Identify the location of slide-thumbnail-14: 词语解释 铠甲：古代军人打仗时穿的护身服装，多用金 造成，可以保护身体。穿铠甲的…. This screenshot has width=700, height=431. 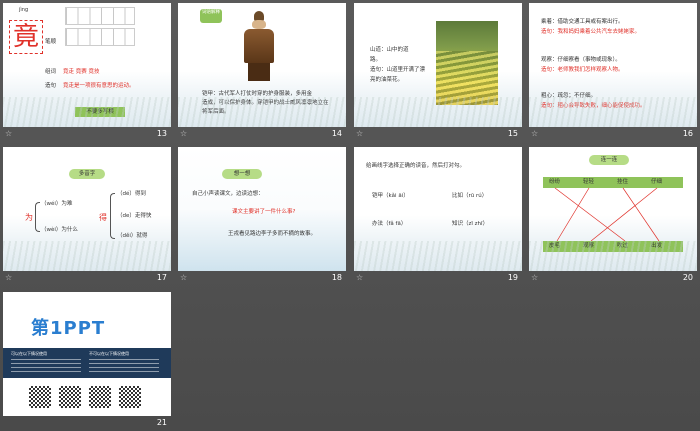
(262, 71).